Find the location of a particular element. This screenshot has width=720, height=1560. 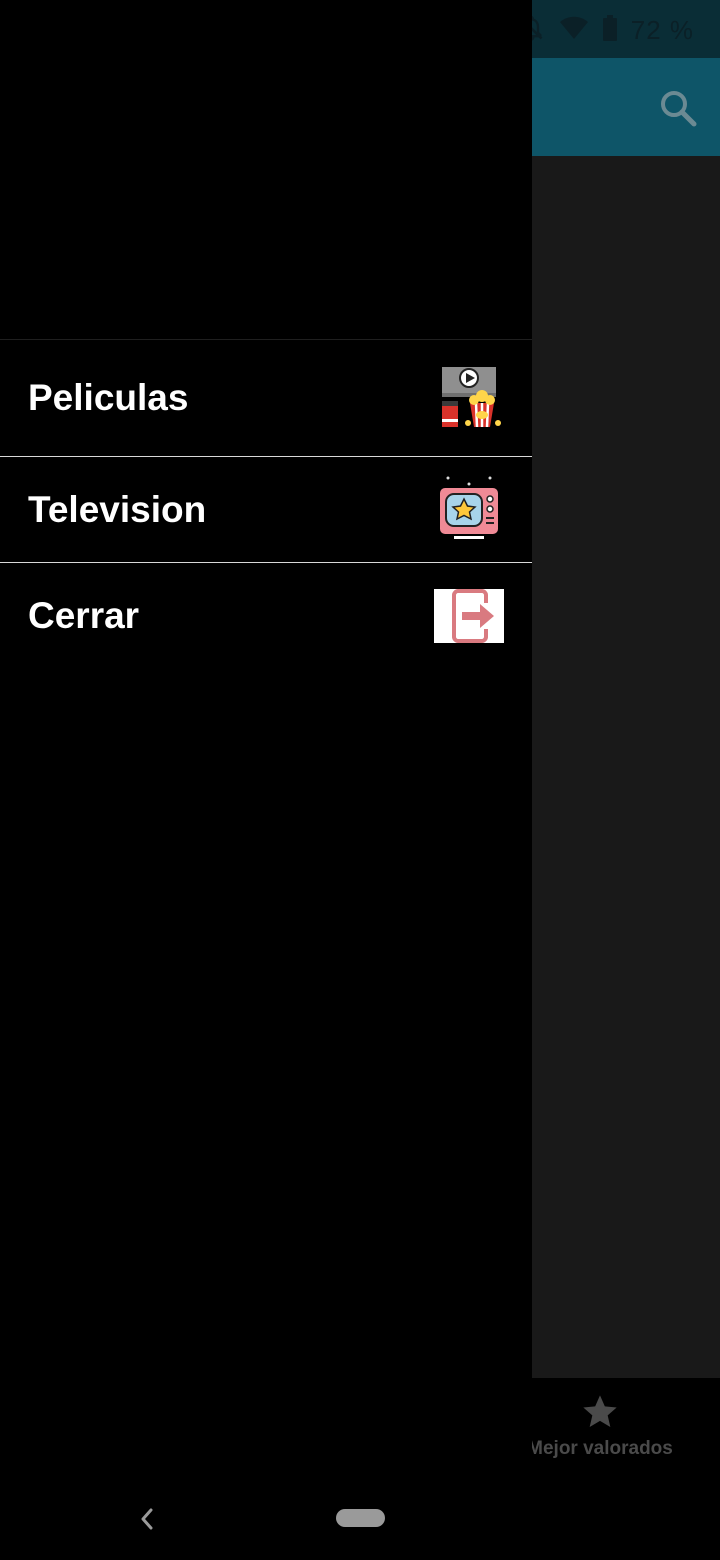

system-navigation-bar is located at coordinates (360, 1520).